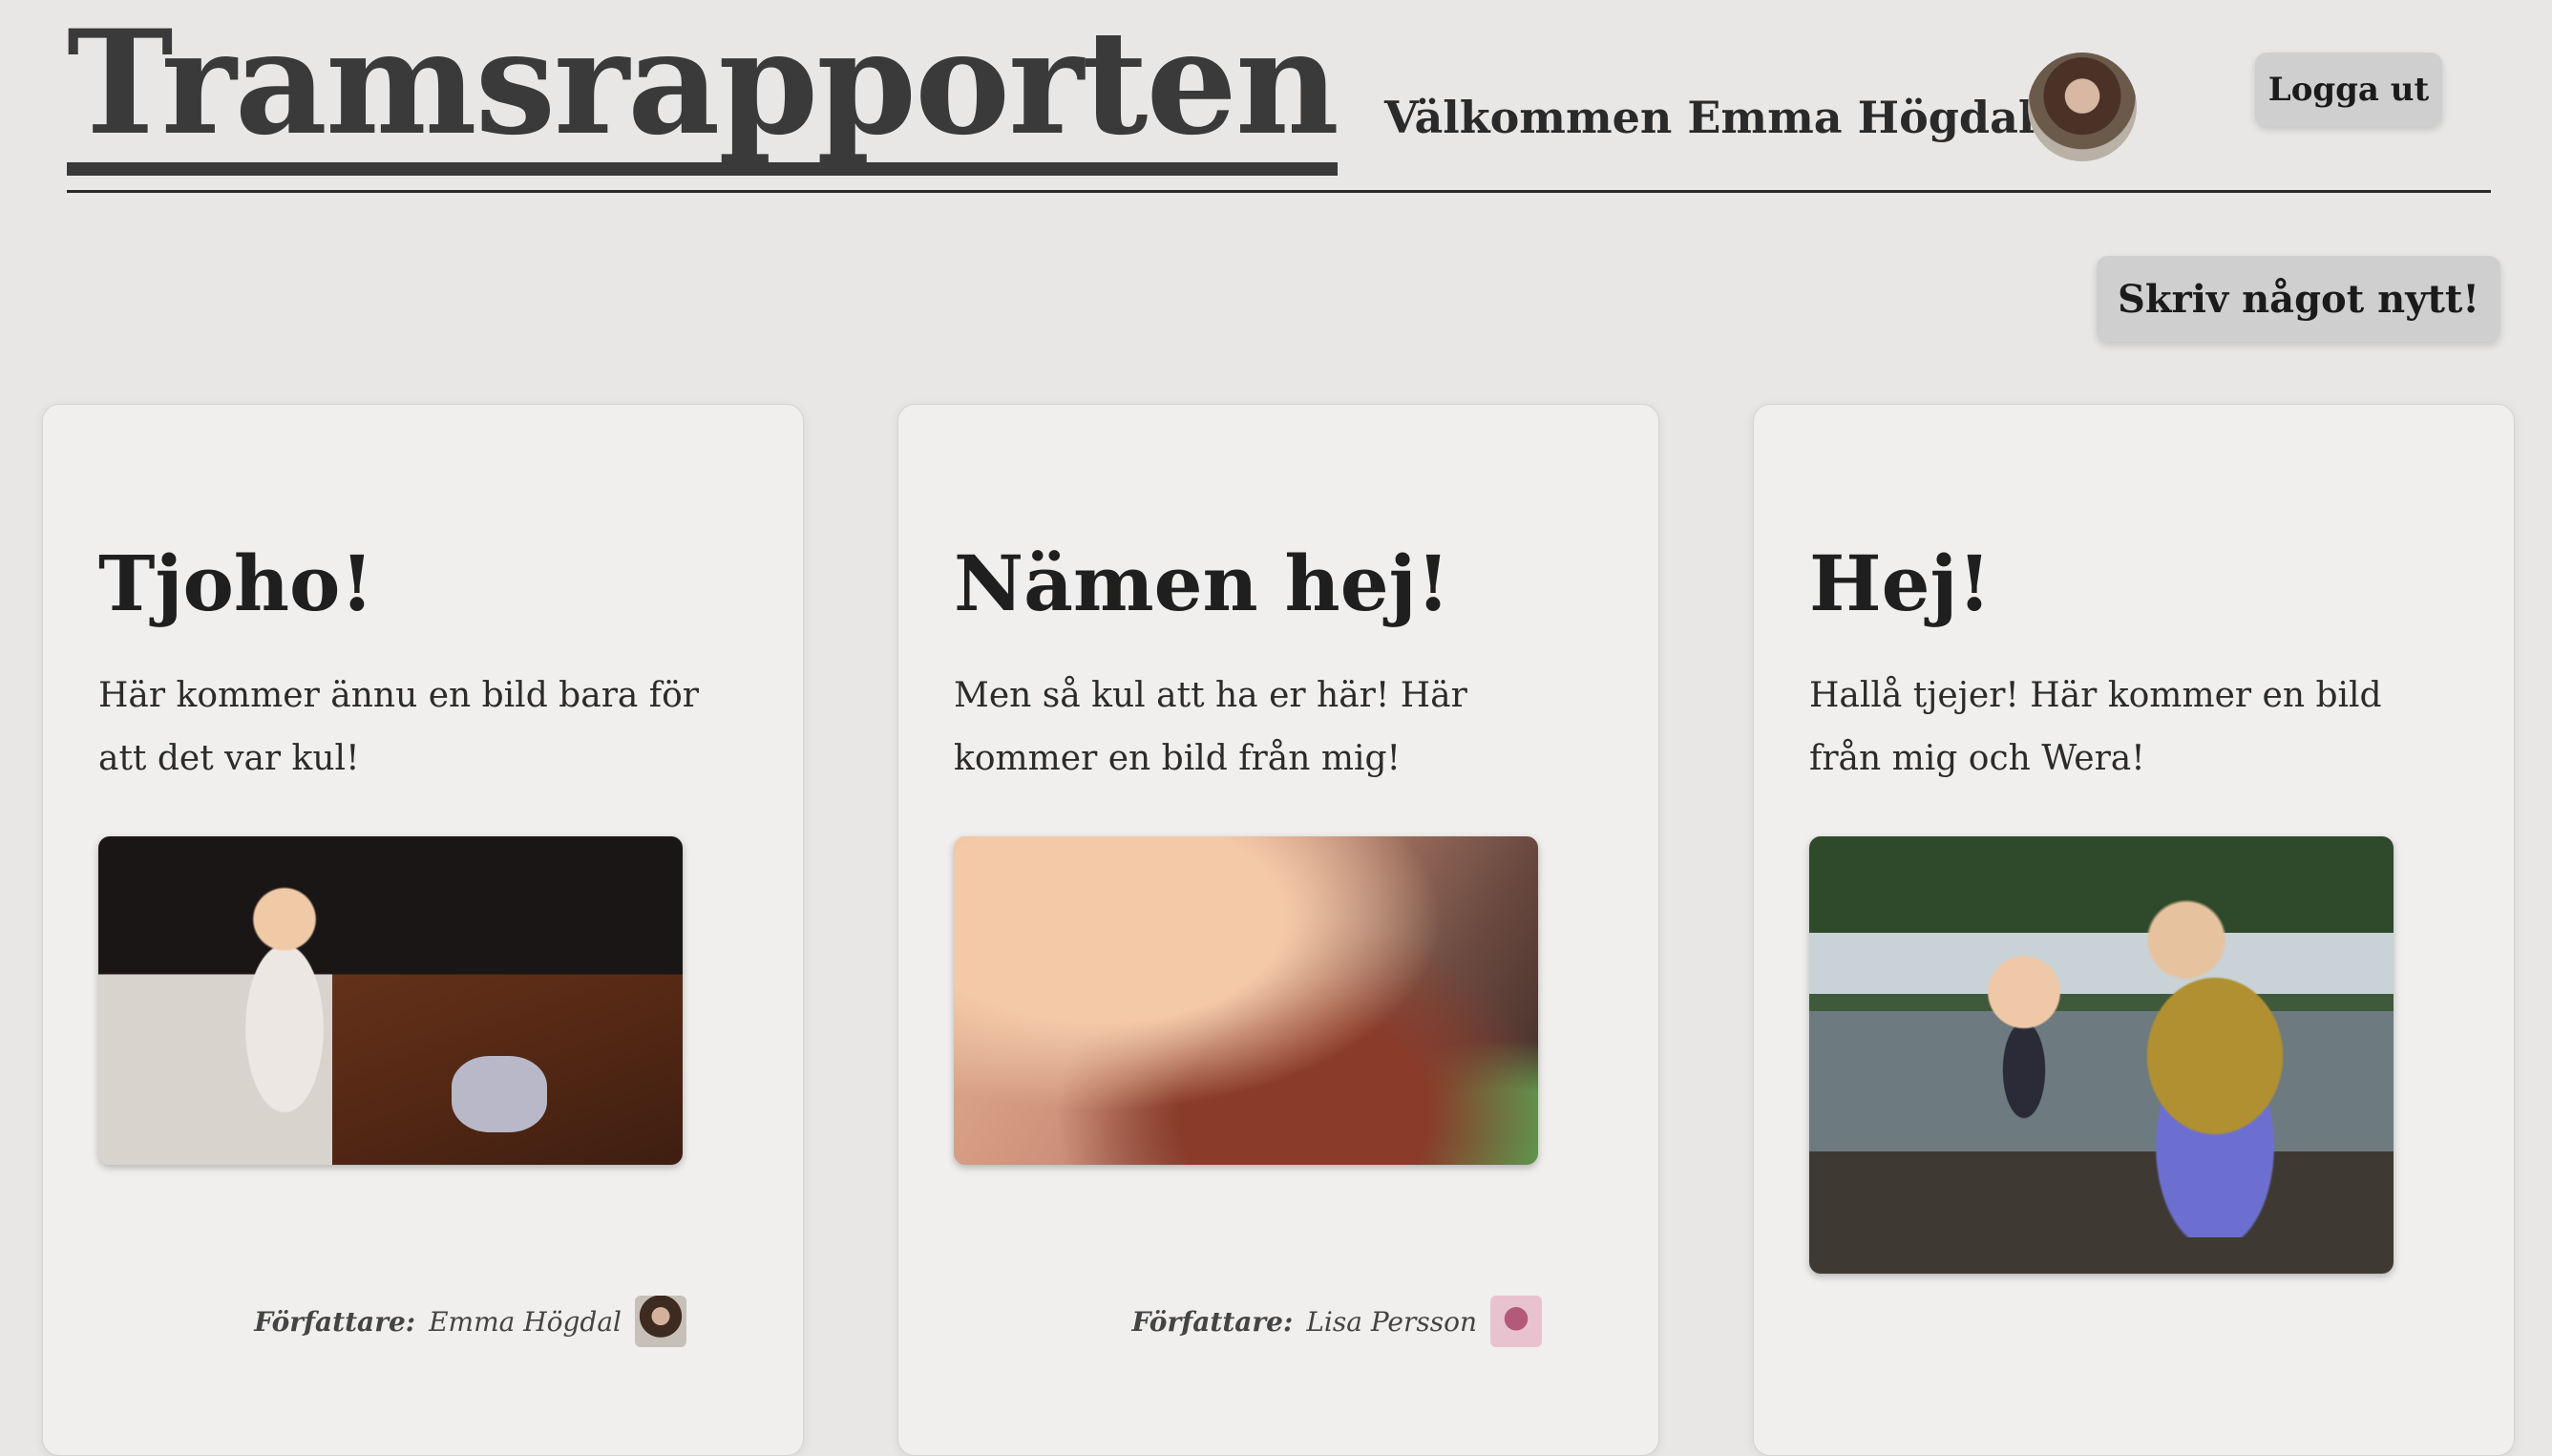 Image resolution: width=2552 pixels, height=1456 pixels. What do you see at coordinates (1202, 583) in the screenshot?
I see `post-title: Nämen hej!` at bounding box center [1202, 583].